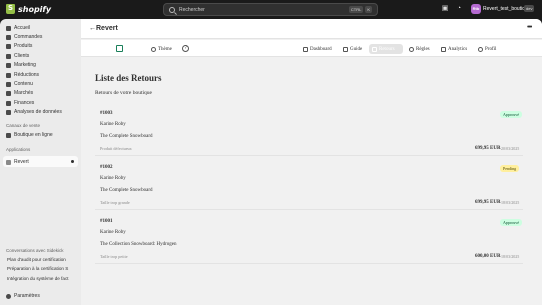 The width and height of the screenshot is (542, 305). I want to click on search-placeholder: Rechercher, so click(192, 9).